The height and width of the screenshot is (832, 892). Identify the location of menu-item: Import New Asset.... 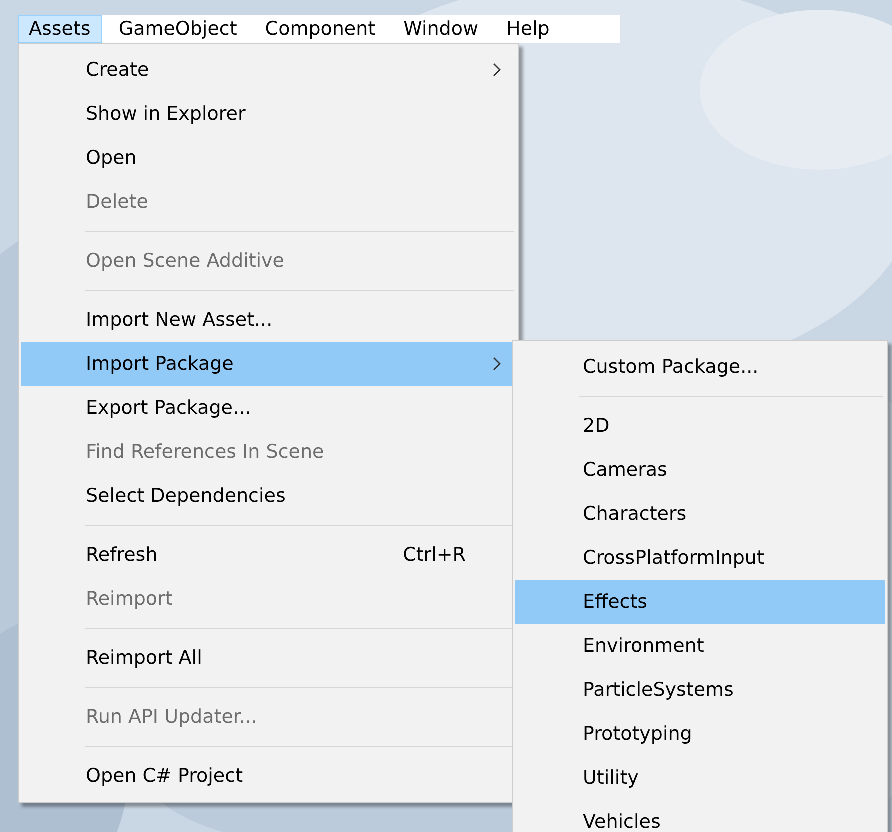
(268, 320).